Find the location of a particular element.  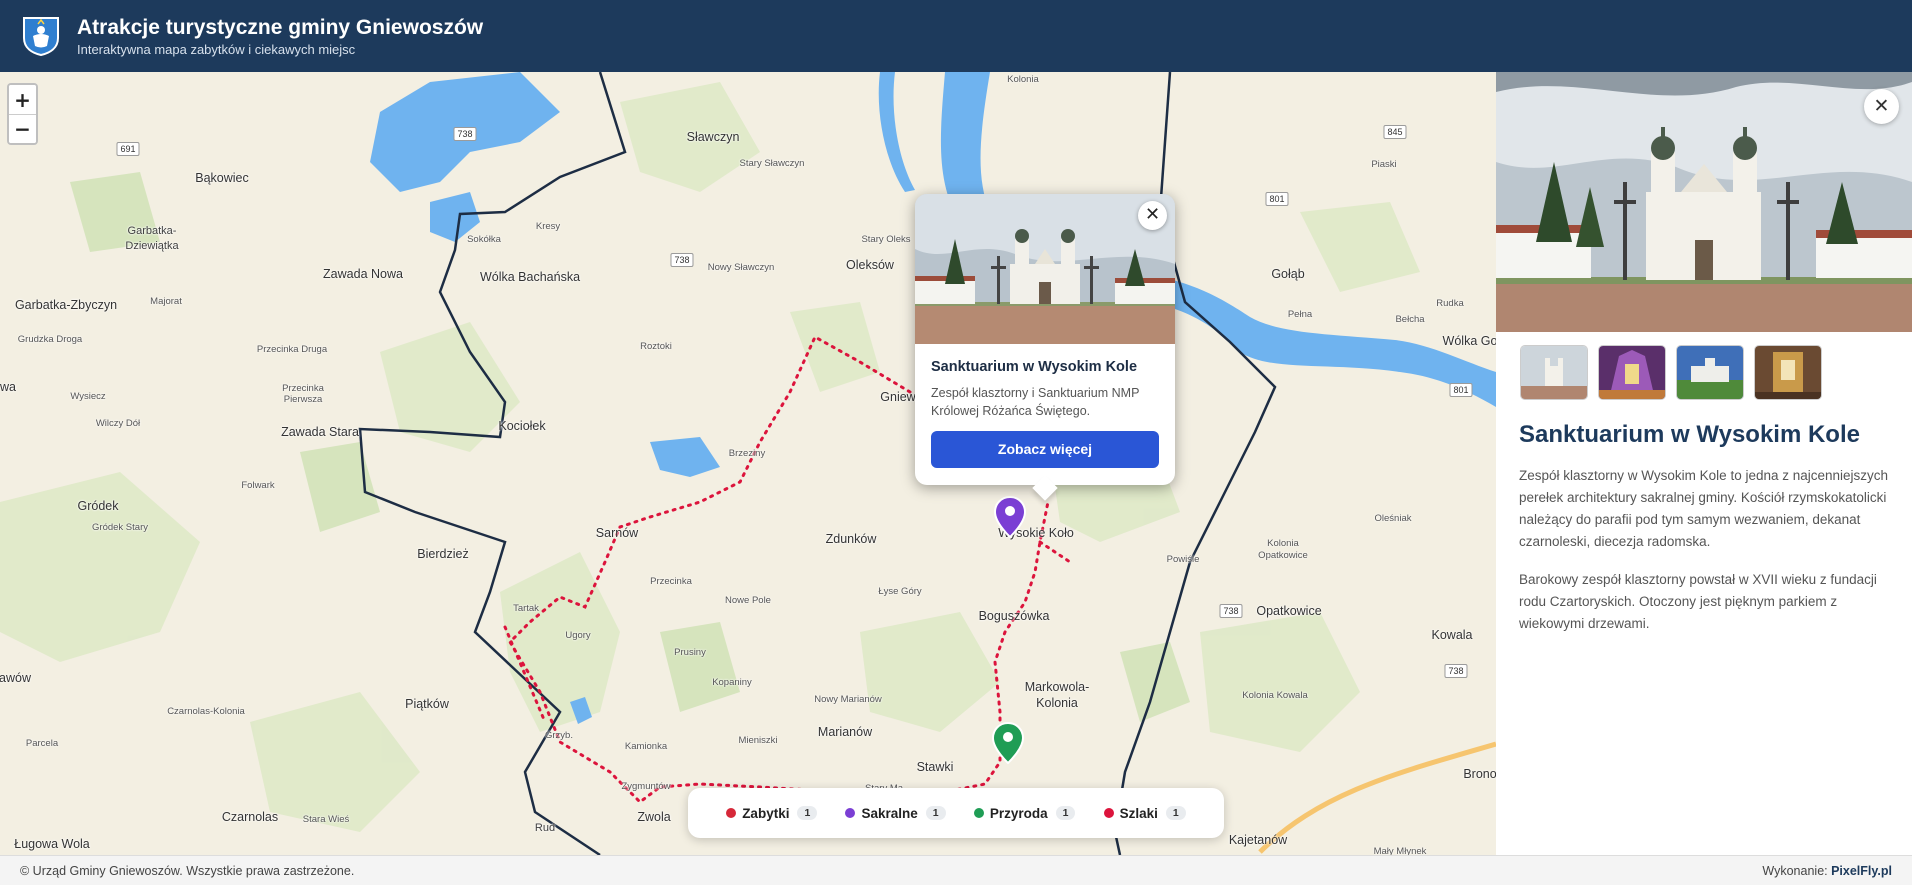

place-label: Opatkowice is located at coordinates (1289, 611).